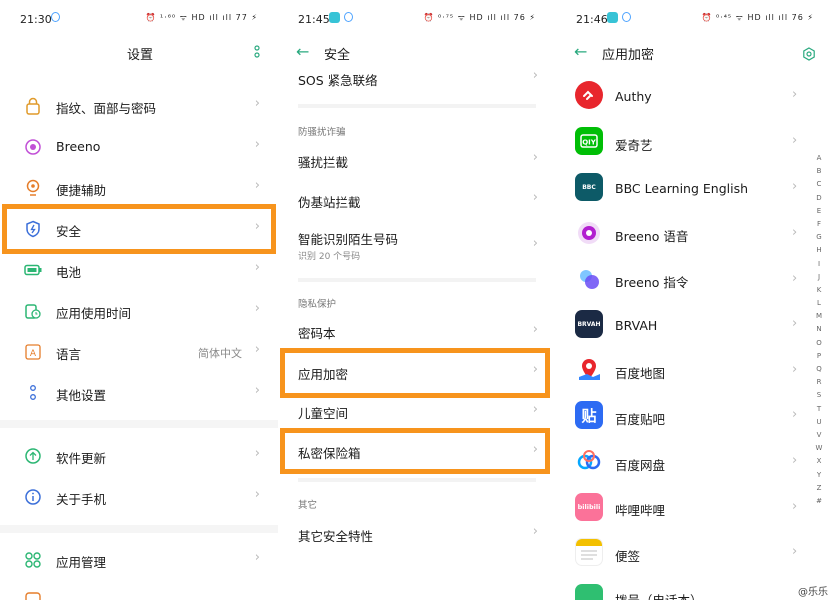 This screenshot has height=600, width=834. I want to click on info-icon, so click(33, 497).